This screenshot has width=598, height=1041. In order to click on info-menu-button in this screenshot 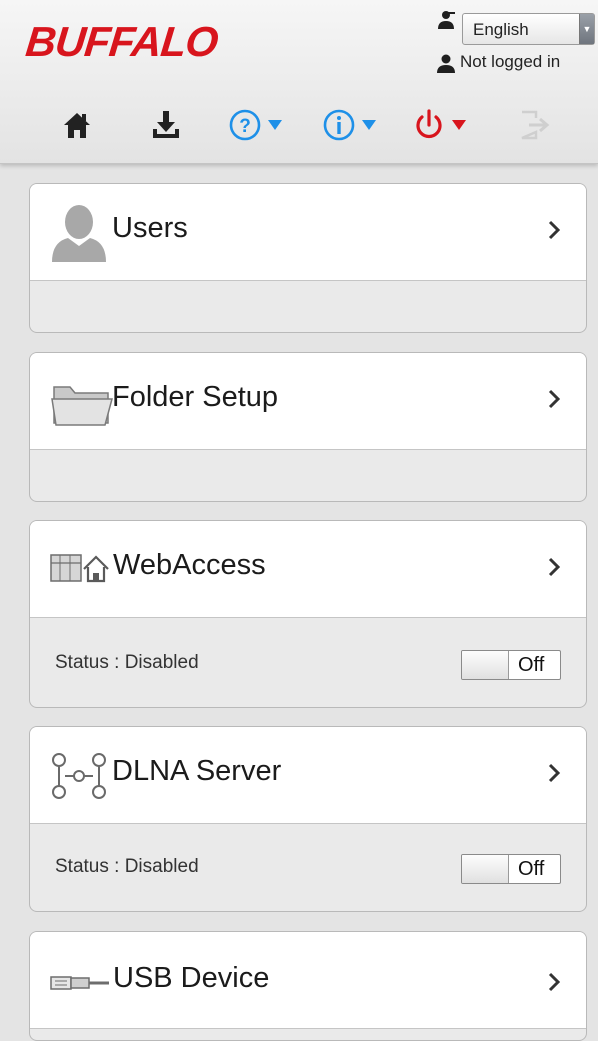, I will do `click(349, 125)`.